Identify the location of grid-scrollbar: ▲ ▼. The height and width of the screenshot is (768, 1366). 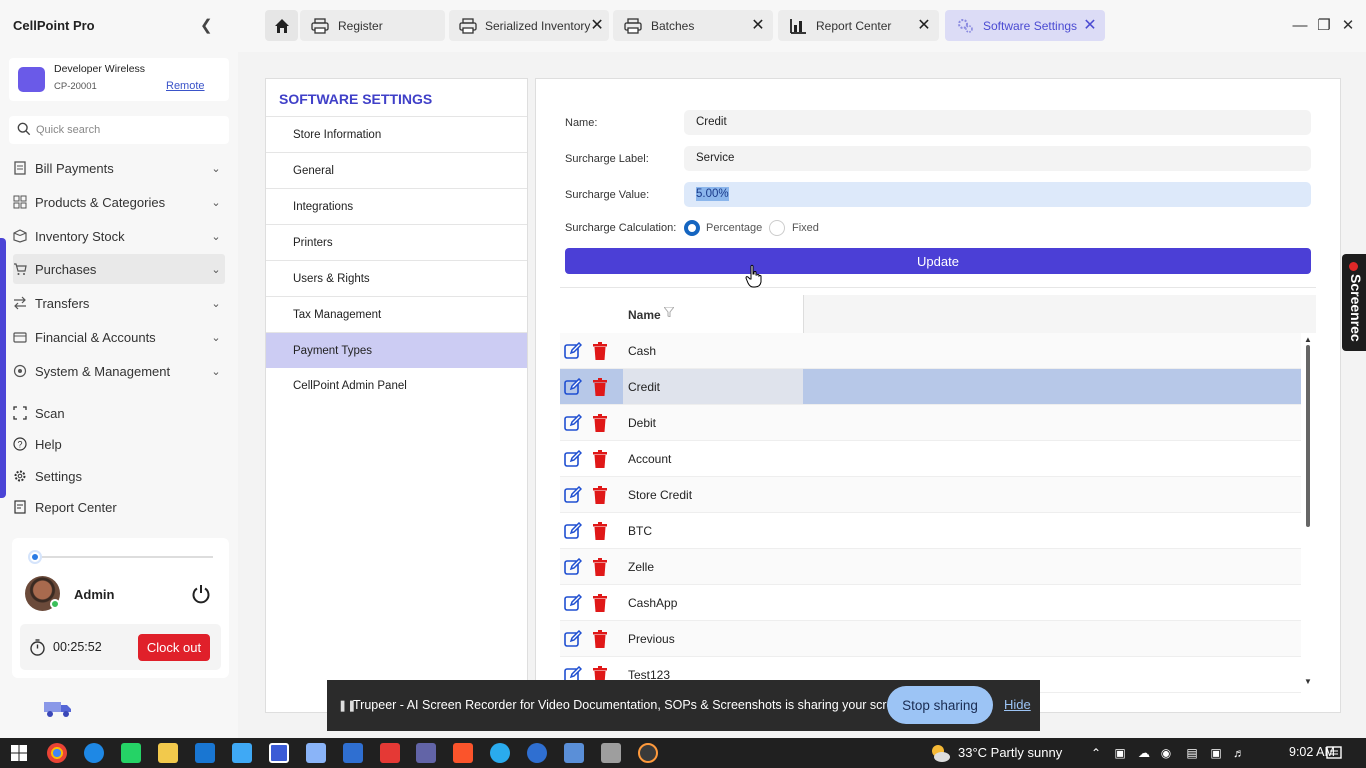
(1308, 511).